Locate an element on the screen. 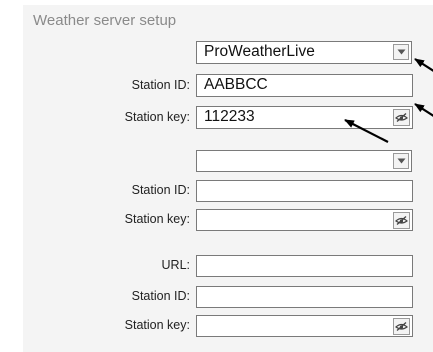 The image size is (433, 352). server-2-station-id-field is located at coordinates (304, 191).